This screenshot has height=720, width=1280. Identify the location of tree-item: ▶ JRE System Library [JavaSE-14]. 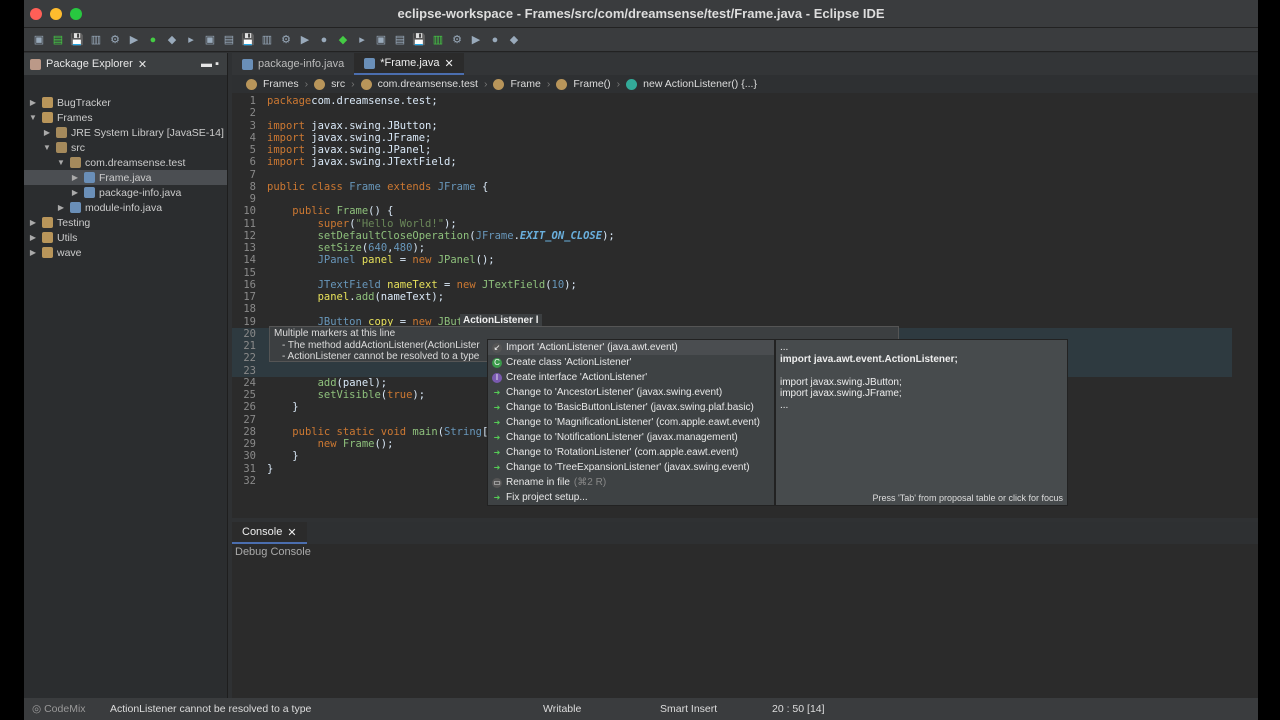
(125, 132).